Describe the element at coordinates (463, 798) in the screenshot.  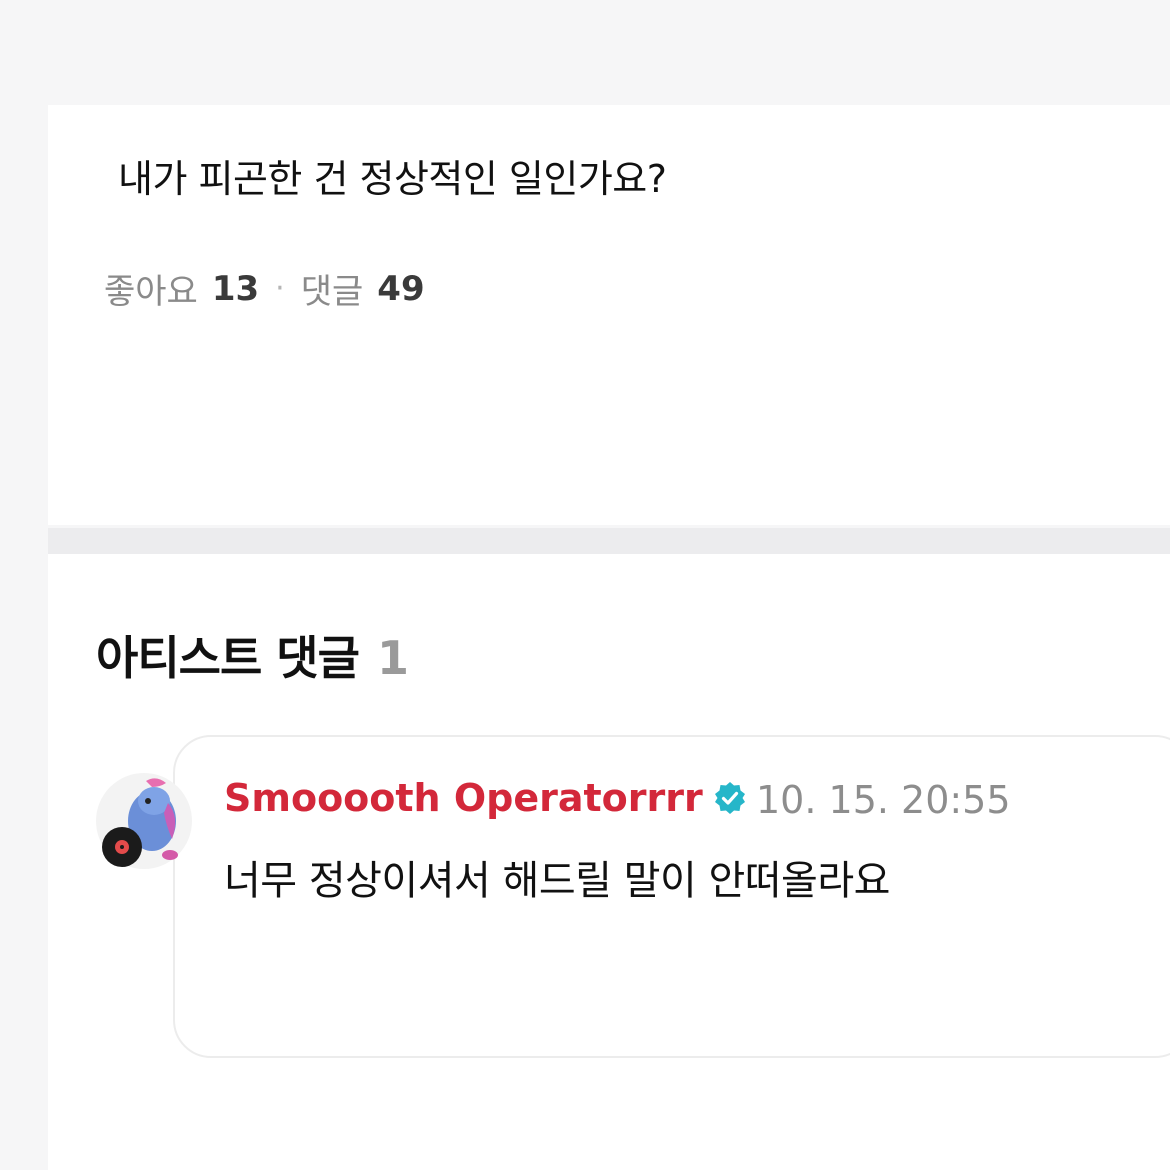
I see `comment-author-name: Smooooth Operatorrrr` at that location.